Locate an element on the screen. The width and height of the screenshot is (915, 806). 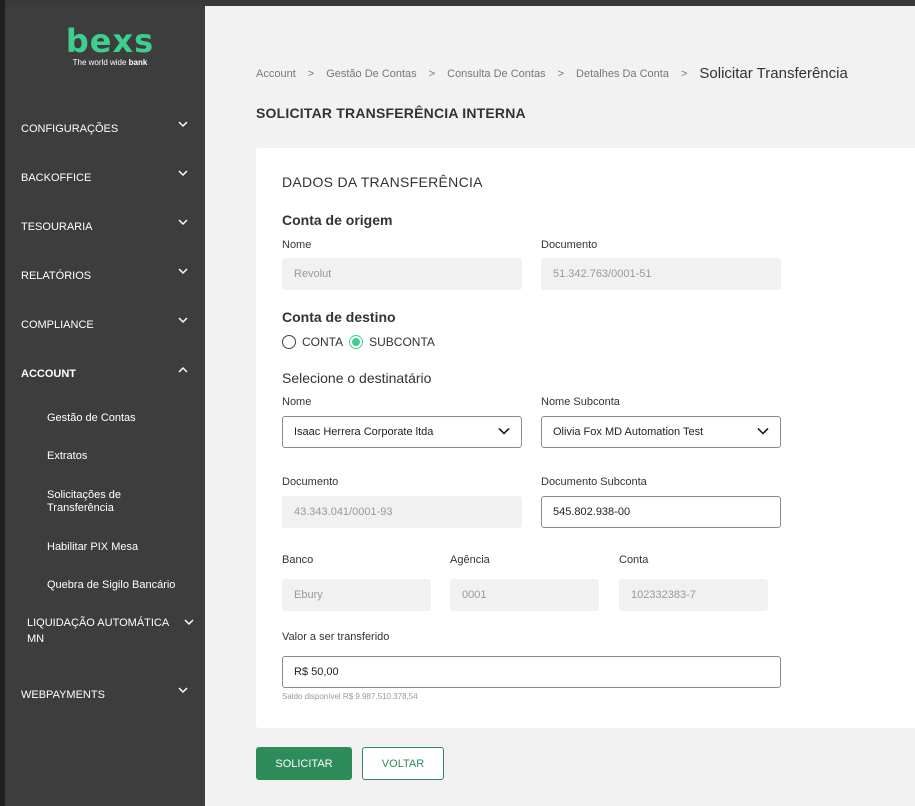
logo-mark: bexs is located at coordinates (110, 41).